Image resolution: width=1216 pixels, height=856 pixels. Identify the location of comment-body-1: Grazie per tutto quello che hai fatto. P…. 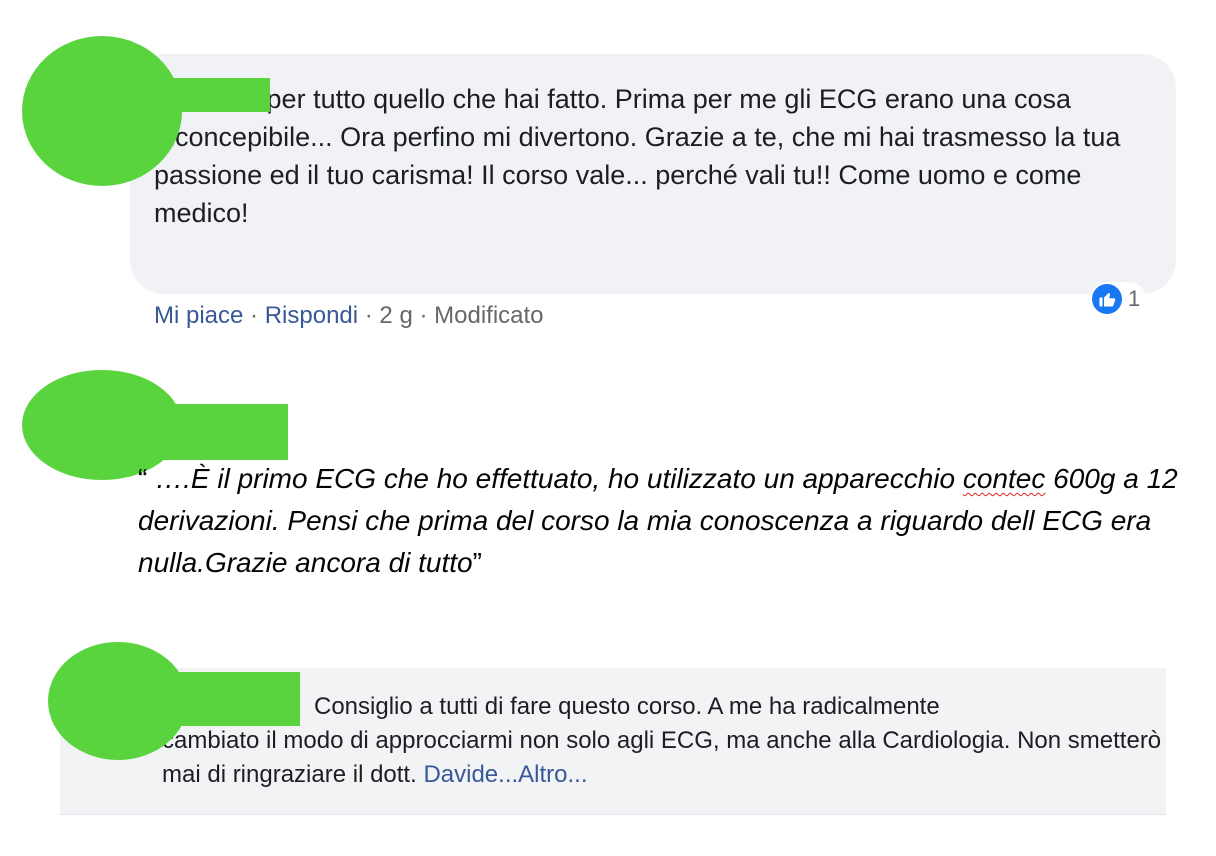
(637, 156).